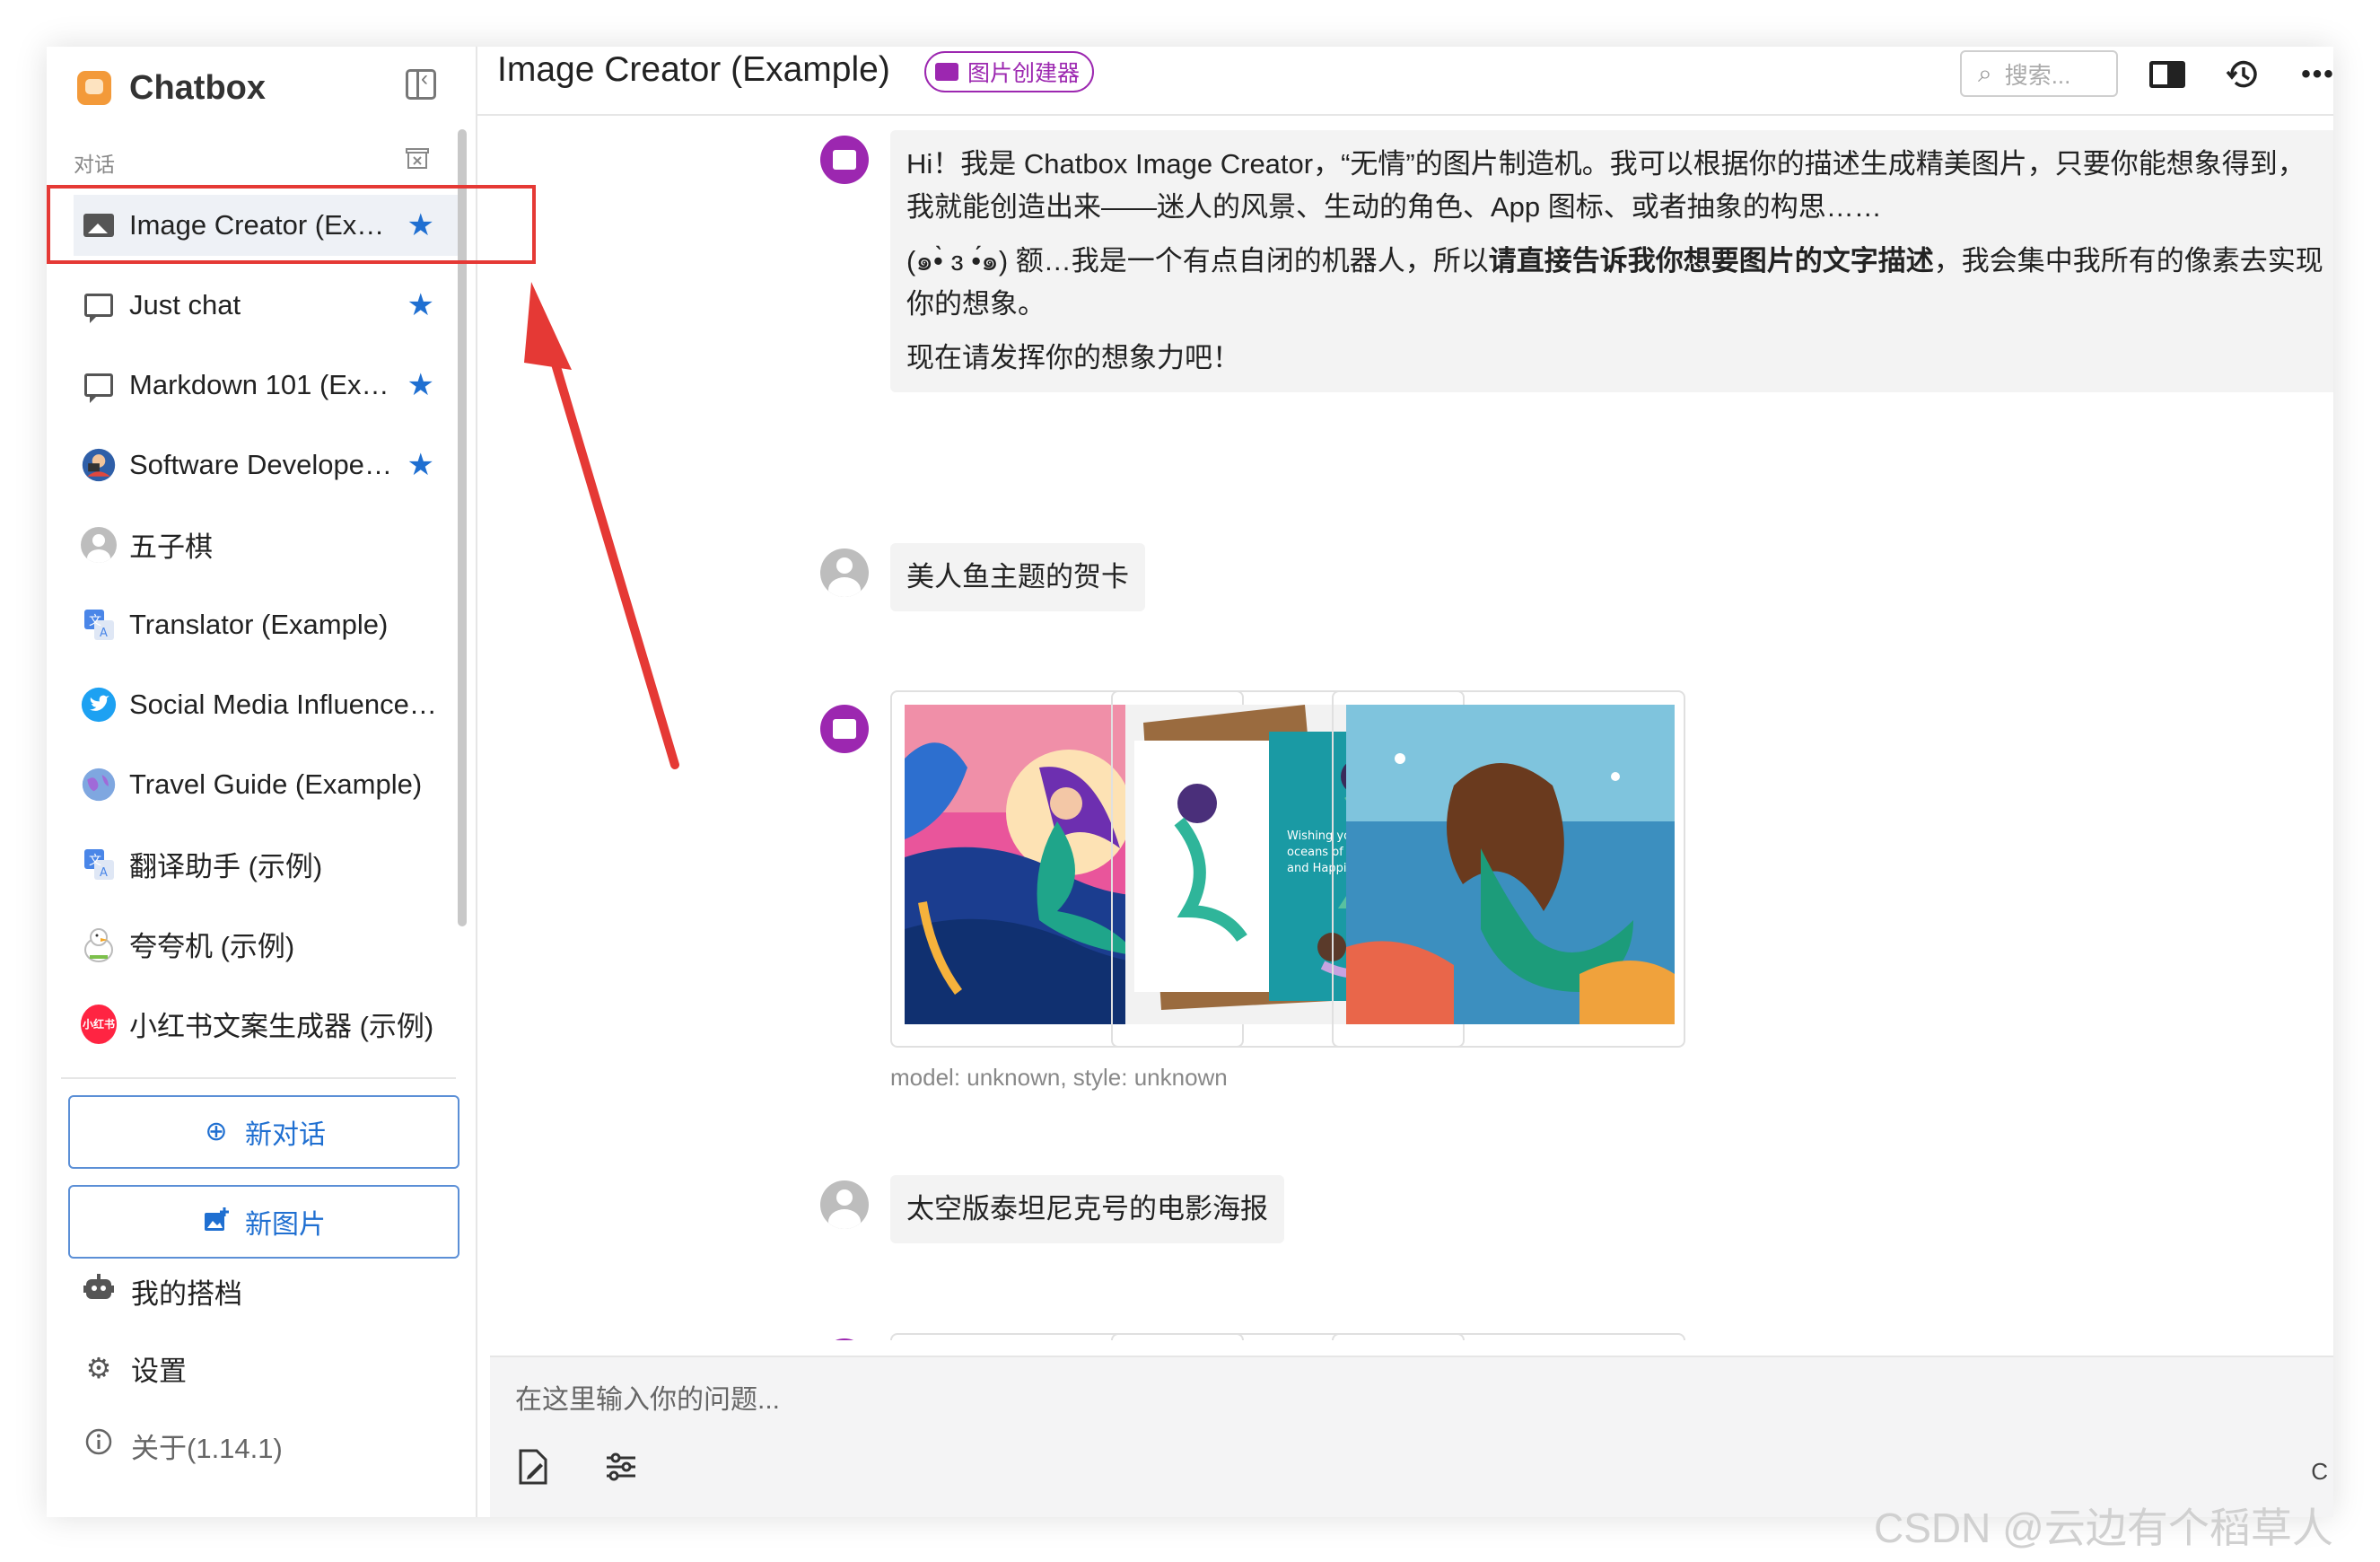 This screenshot has width=2380, height=1562. What do you see at coordinates (99, 544) in the screenshot?
I see `user-avatar-icon` at bounding box center [99, 544].